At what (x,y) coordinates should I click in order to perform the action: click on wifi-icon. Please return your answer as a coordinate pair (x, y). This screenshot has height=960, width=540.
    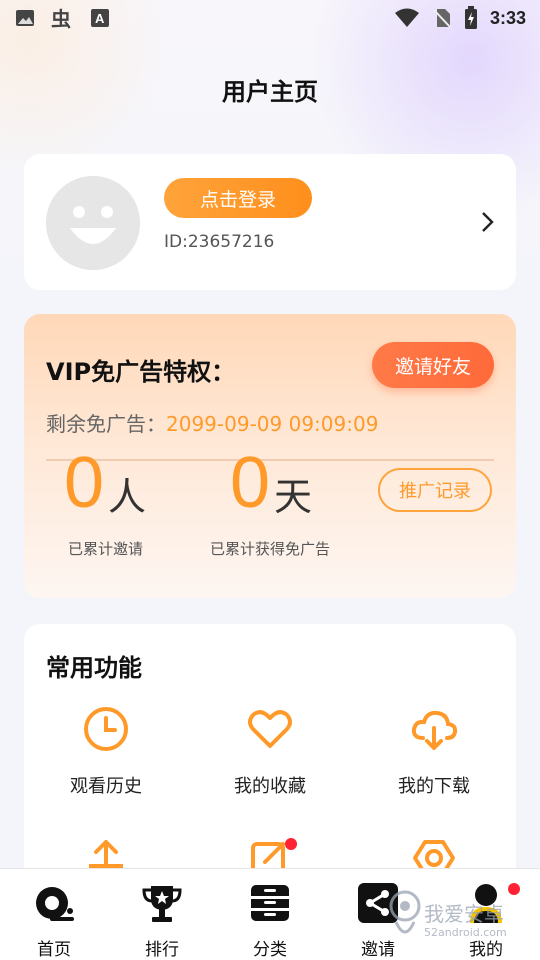
    Looking at the image, I should click on (406, 17).